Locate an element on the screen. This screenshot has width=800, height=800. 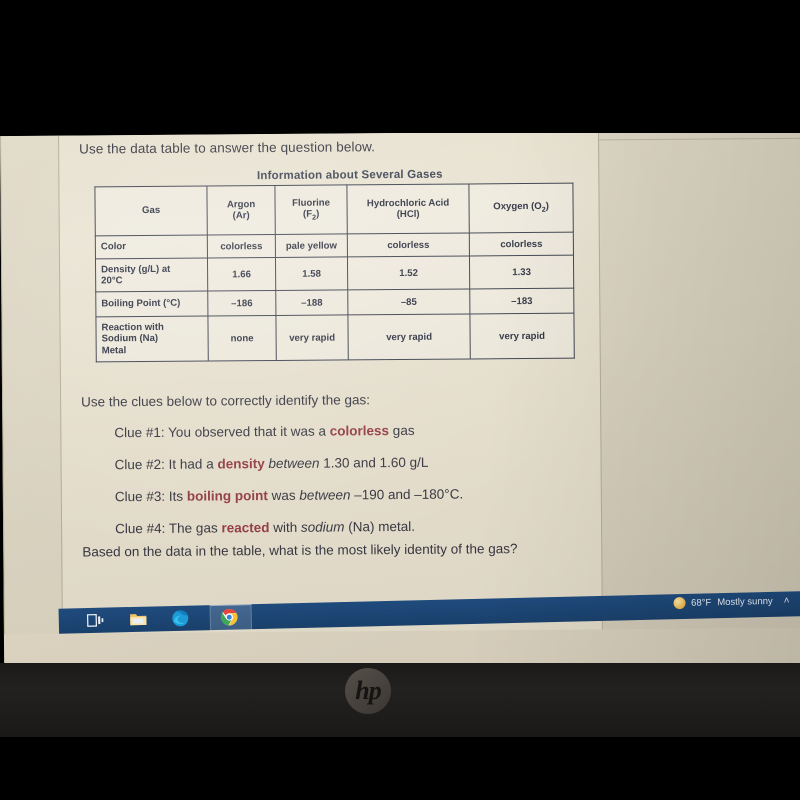
column-formula: (F2) is located at coordinates (311, 215).